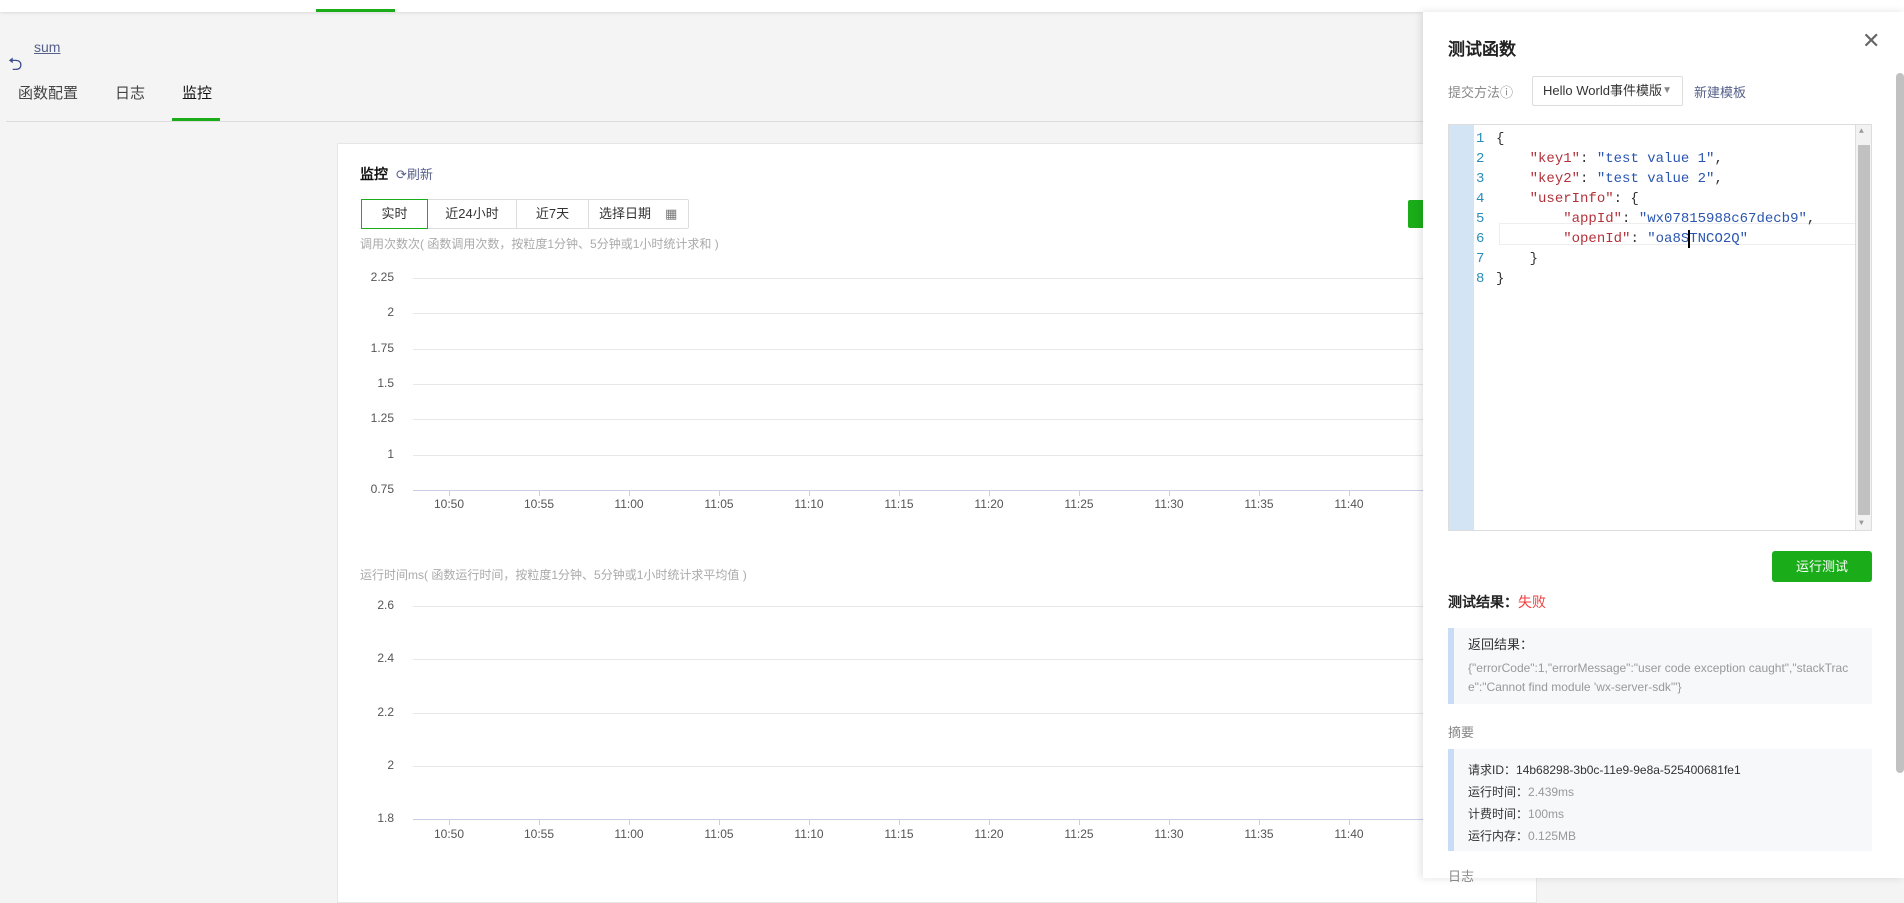 The image size is (1904, 903). What do you see at coordinates (553, 214) in the screenshot?
I see `range-7d: 近7天` at bounding box center [553, 214].